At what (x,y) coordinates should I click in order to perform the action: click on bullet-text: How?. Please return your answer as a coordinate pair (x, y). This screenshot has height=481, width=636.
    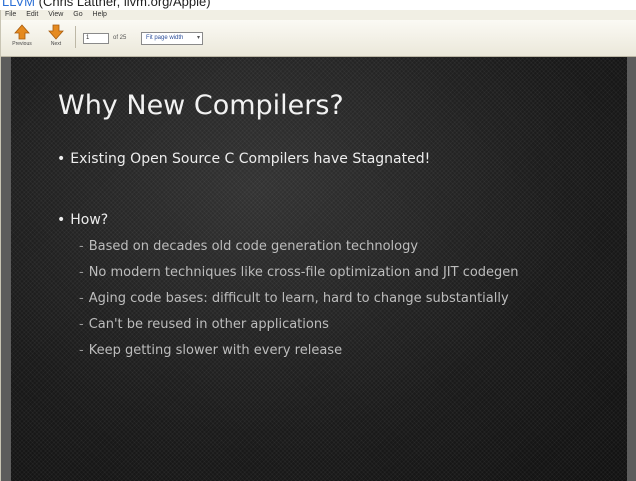
    Looking at the image, I should click on (89, 220).